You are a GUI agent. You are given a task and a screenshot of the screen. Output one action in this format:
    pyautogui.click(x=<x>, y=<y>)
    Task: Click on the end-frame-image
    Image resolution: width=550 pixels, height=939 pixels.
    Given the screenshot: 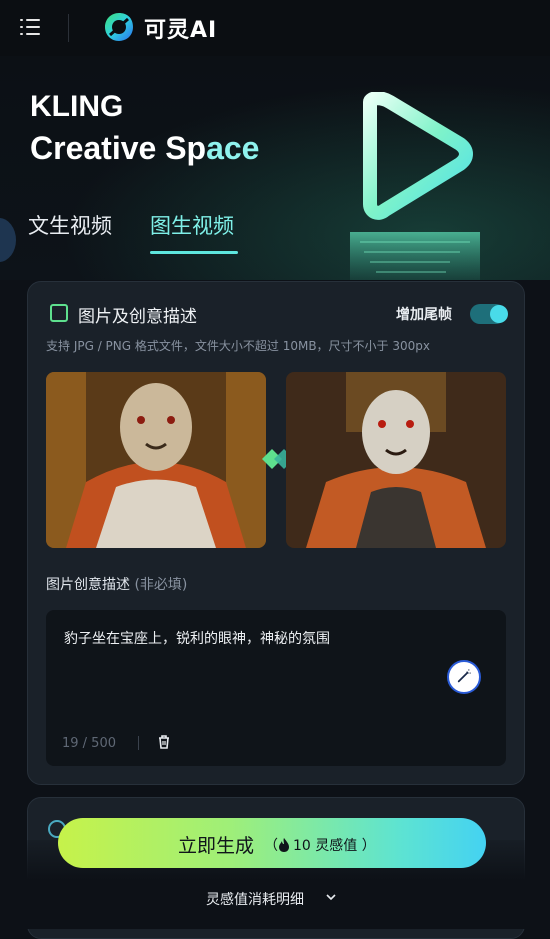 What is the action you would take?
    pyautogui.click(x=396, y=460)
    